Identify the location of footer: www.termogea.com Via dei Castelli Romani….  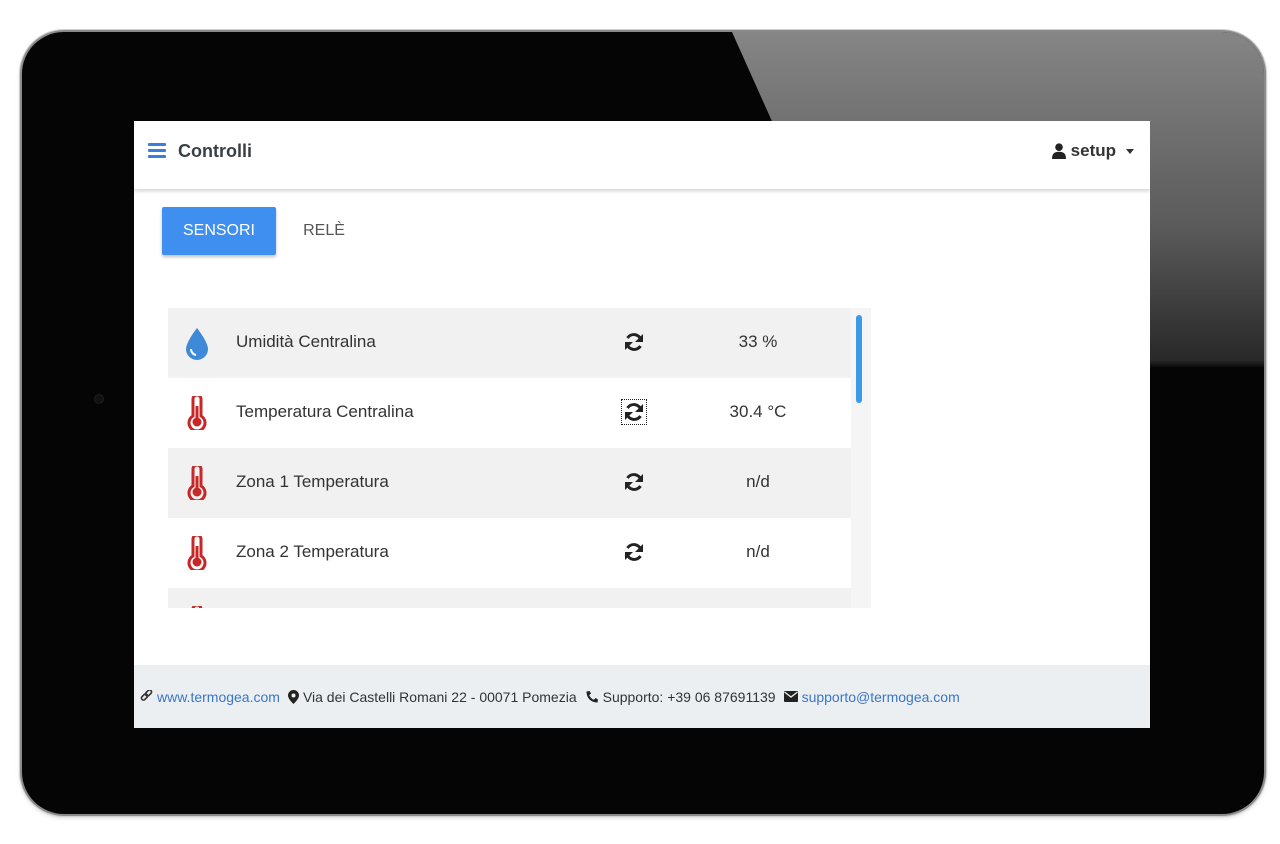
(642, 696).